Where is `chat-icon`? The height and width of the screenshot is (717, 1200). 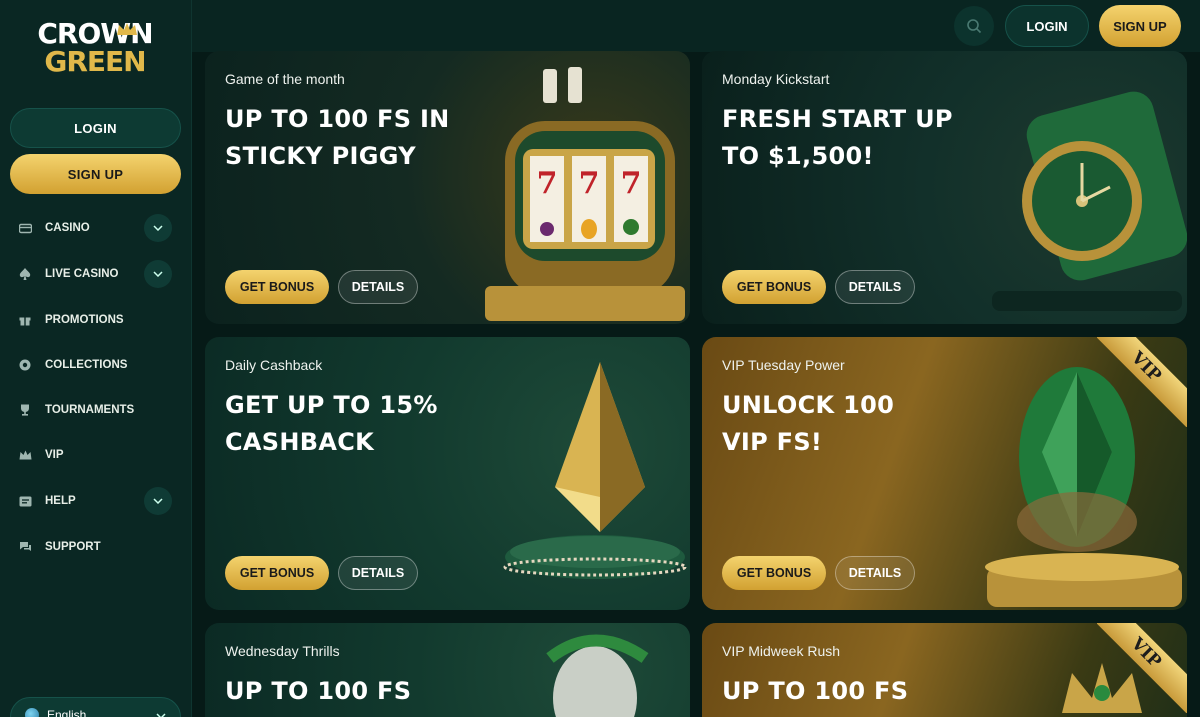 chat-icon is located at coordinates (25, 547).